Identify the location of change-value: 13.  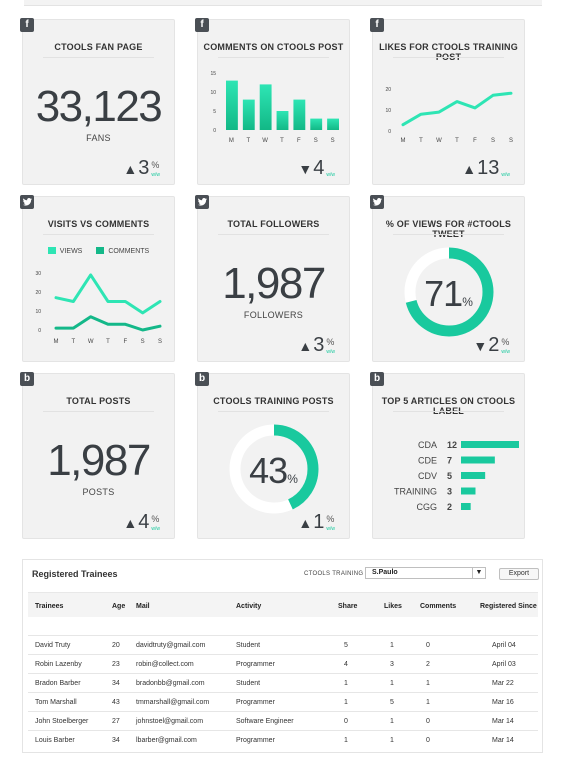
(488, 168).